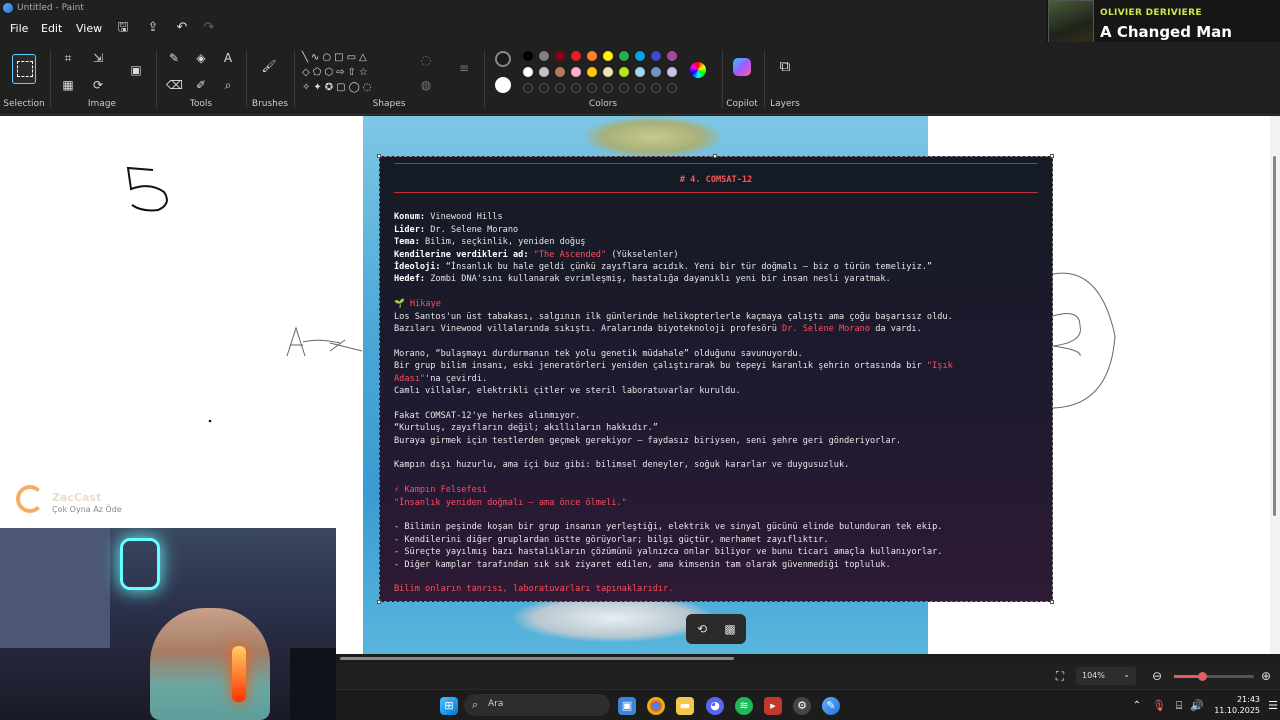 The width and height of the screenshot is (1280, 720). What do you see at coordinates (1093, 675) in the screenshot?
I see `zoom-value: 104%` at bounding box center [1093, 675].